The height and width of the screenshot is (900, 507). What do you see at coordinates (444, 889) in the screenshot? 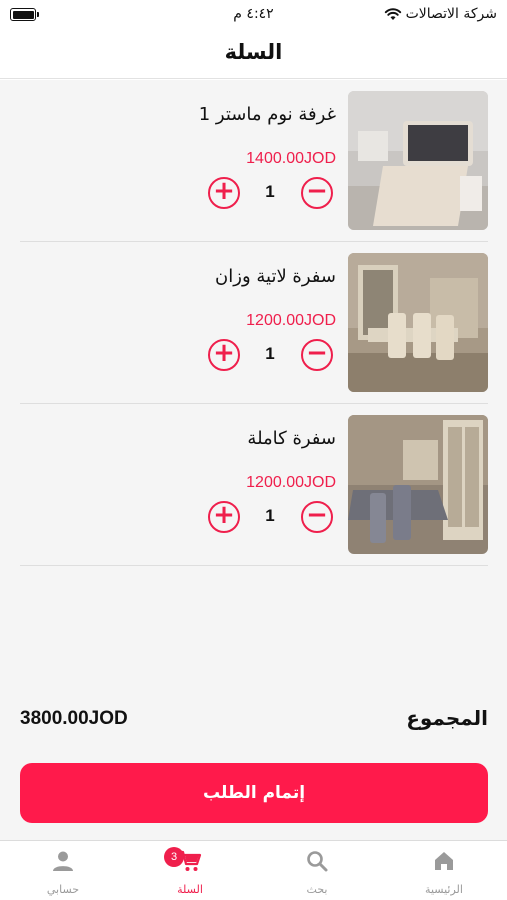
I see `tab-label: الرئيسية` at bounding box center [444, 889].